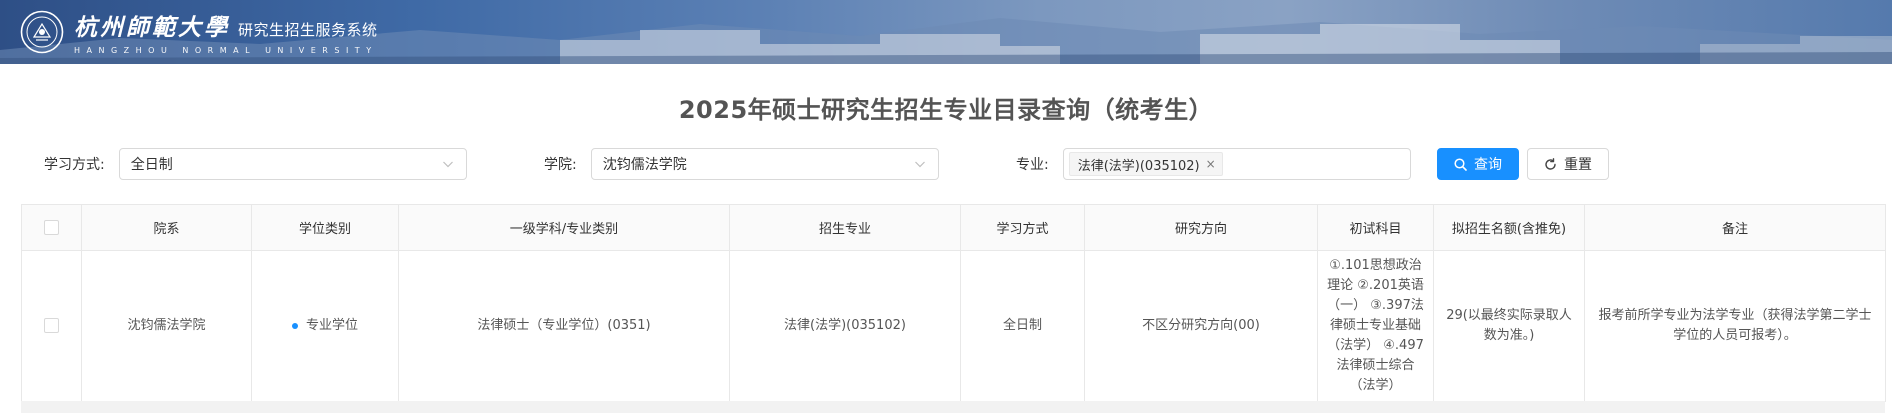 This screenshot has width=1892, height=413. I want to click on header-study-mode: 学习方式, so click(1022, 227).